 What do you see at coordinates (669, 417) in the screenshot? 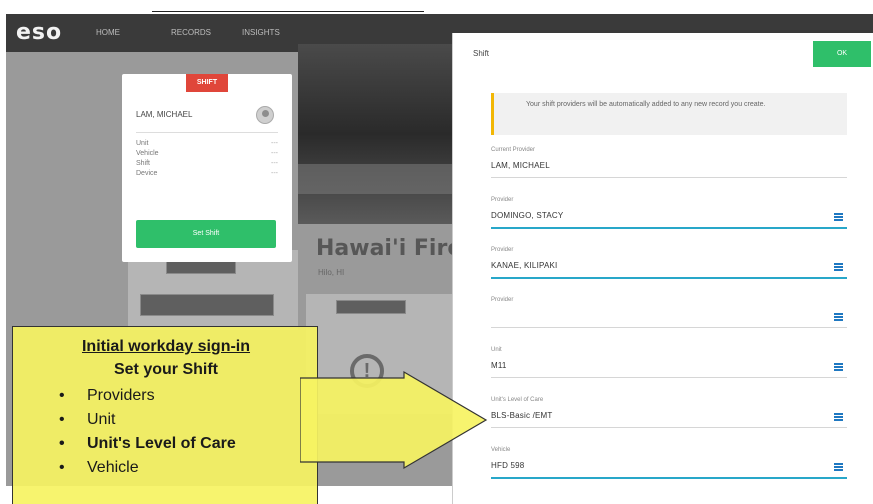
I see `field-level-of-care: Unit's Level of Care BLS-Basic /EMT` at bounding box center [669, 417].